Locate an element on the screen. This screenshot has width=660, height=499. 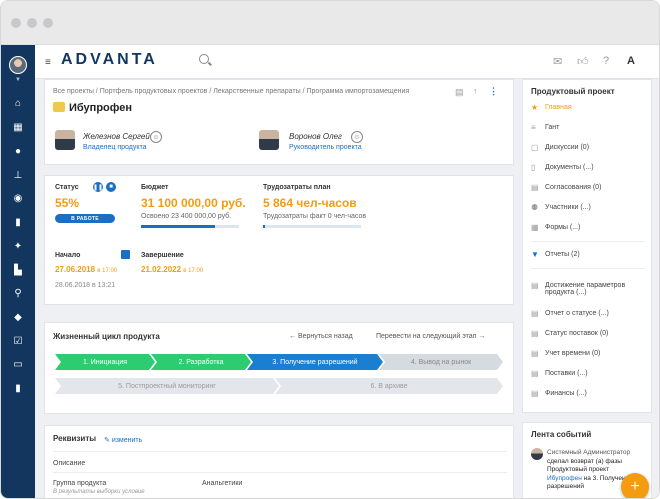
stage-initiation: 1. Инициация is located at coordinates (105, 362).